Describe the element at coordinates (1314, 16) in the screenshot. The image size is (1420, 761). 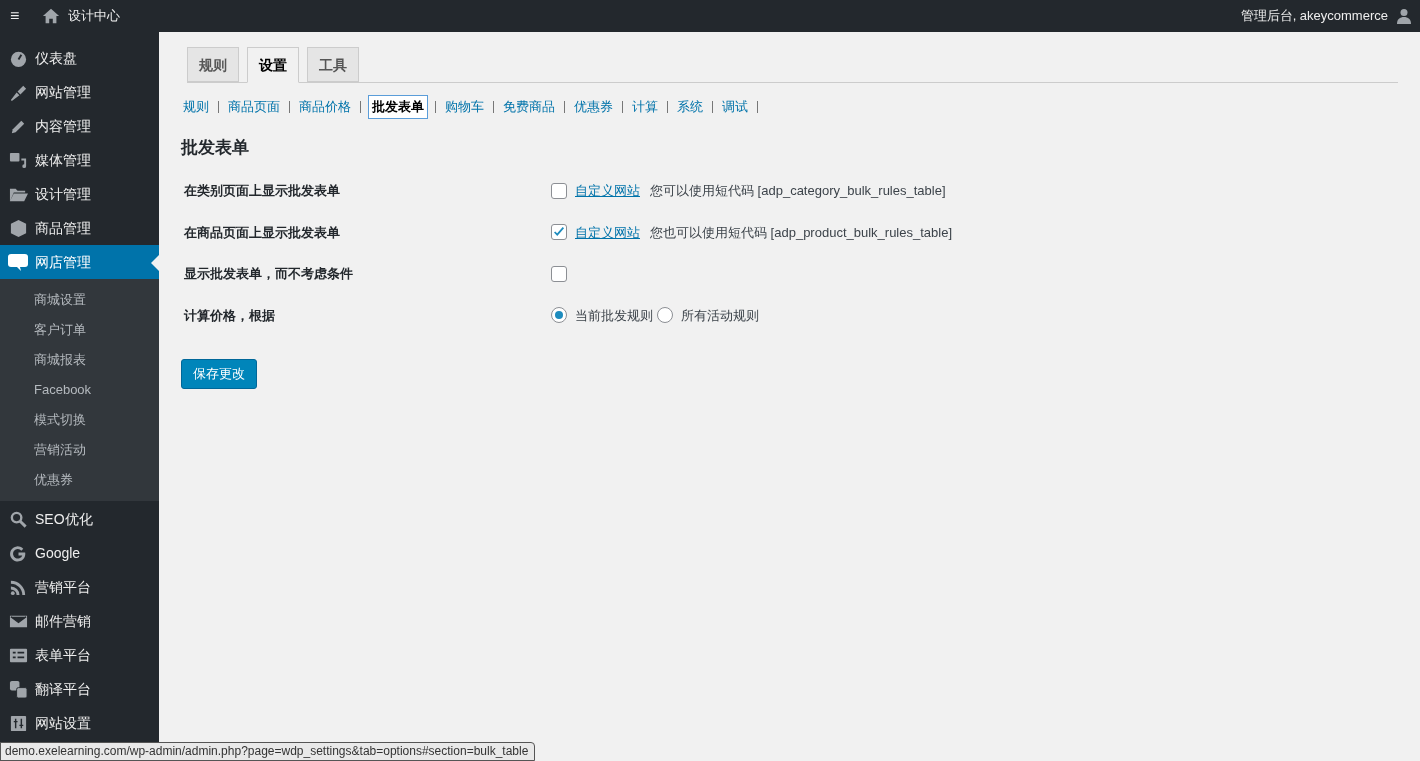
I see `account-link: 管理后台, akeycommerce` at that location.